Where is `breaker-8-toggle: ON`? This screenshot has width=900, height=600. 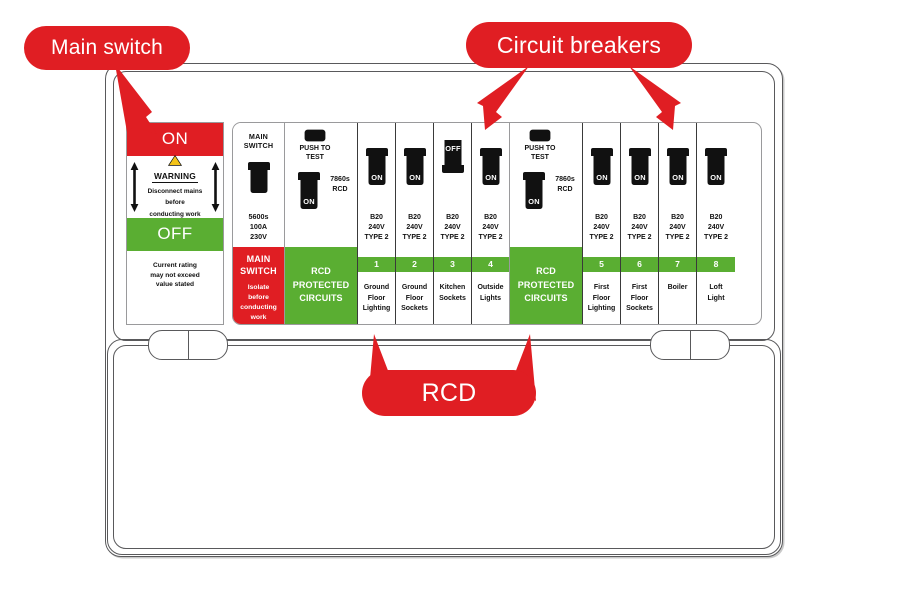
breaker-8-toggle: ON is located at coordinates (716, 167).